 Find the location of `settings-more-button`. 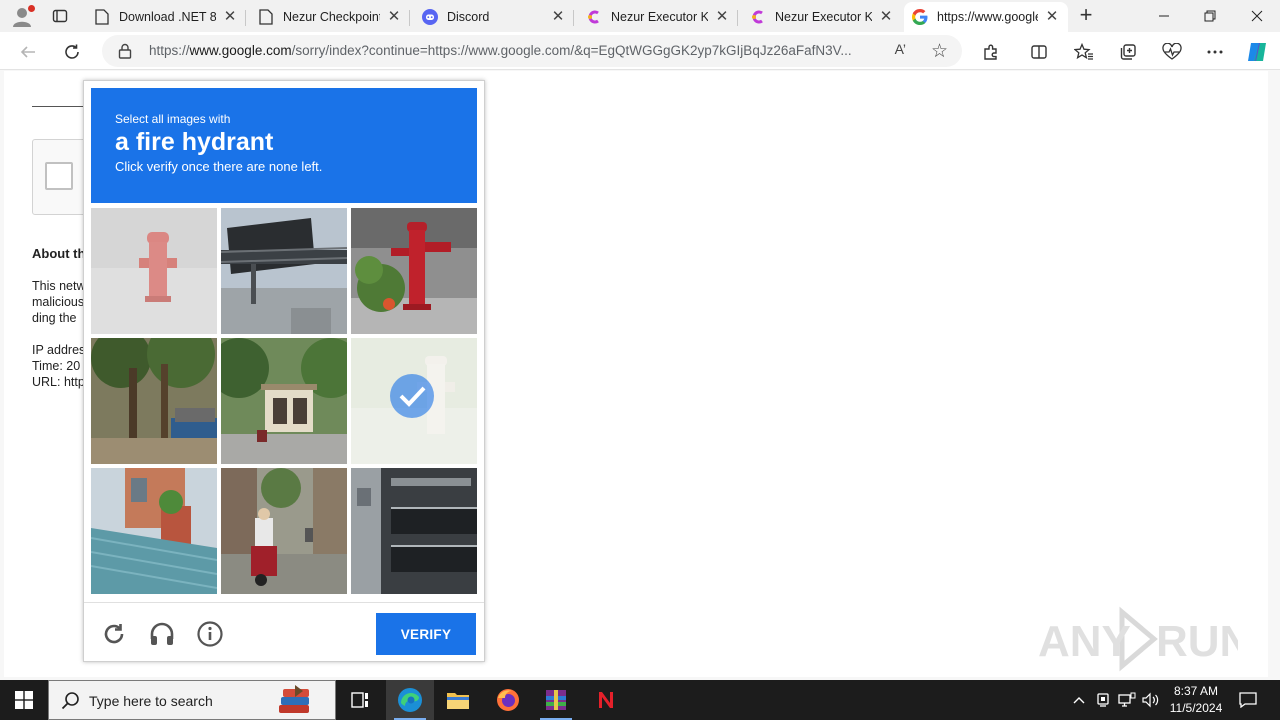

settings-more-button is located at coordinates (1215, 52).